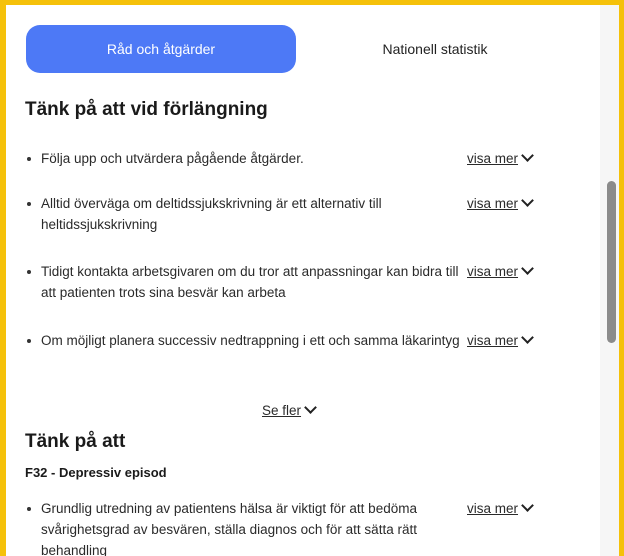 This screenshot has width=624, height=556. I want to click on se-fler-link: Se fler, so click(289, 410).